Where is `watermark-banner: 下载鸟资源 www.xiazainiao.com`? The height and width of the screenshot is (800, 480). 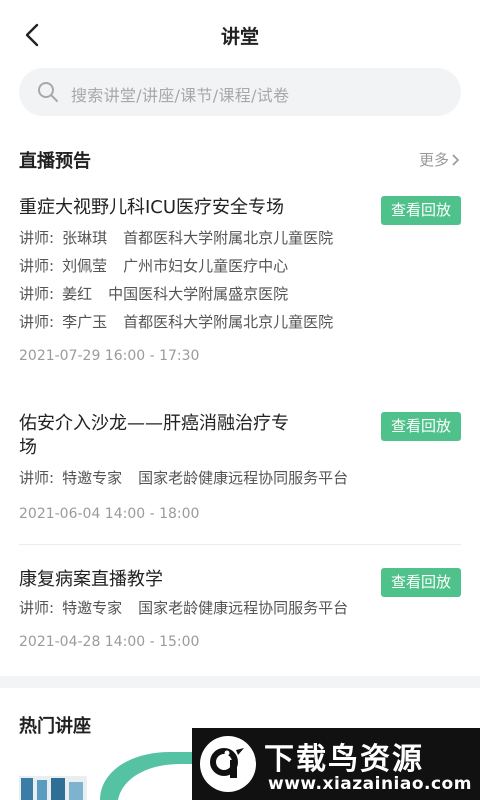
watermark-banner: 下载鸟资源 www.xiazainiao.com is located at coordinates (336, 764).